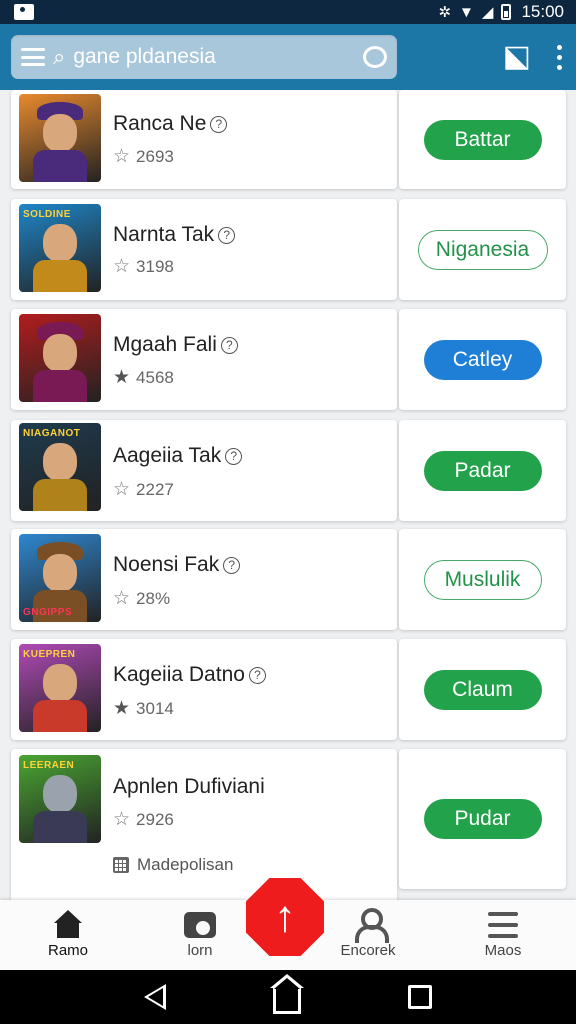 The width and height of the screenshot is (576, 1024). What do you see at coordinates (204, 470) in the screenshot?
I see `game-card: NIAGANOT Aageiia Tak? ☆ 2227` at bounding box center [204, 470].